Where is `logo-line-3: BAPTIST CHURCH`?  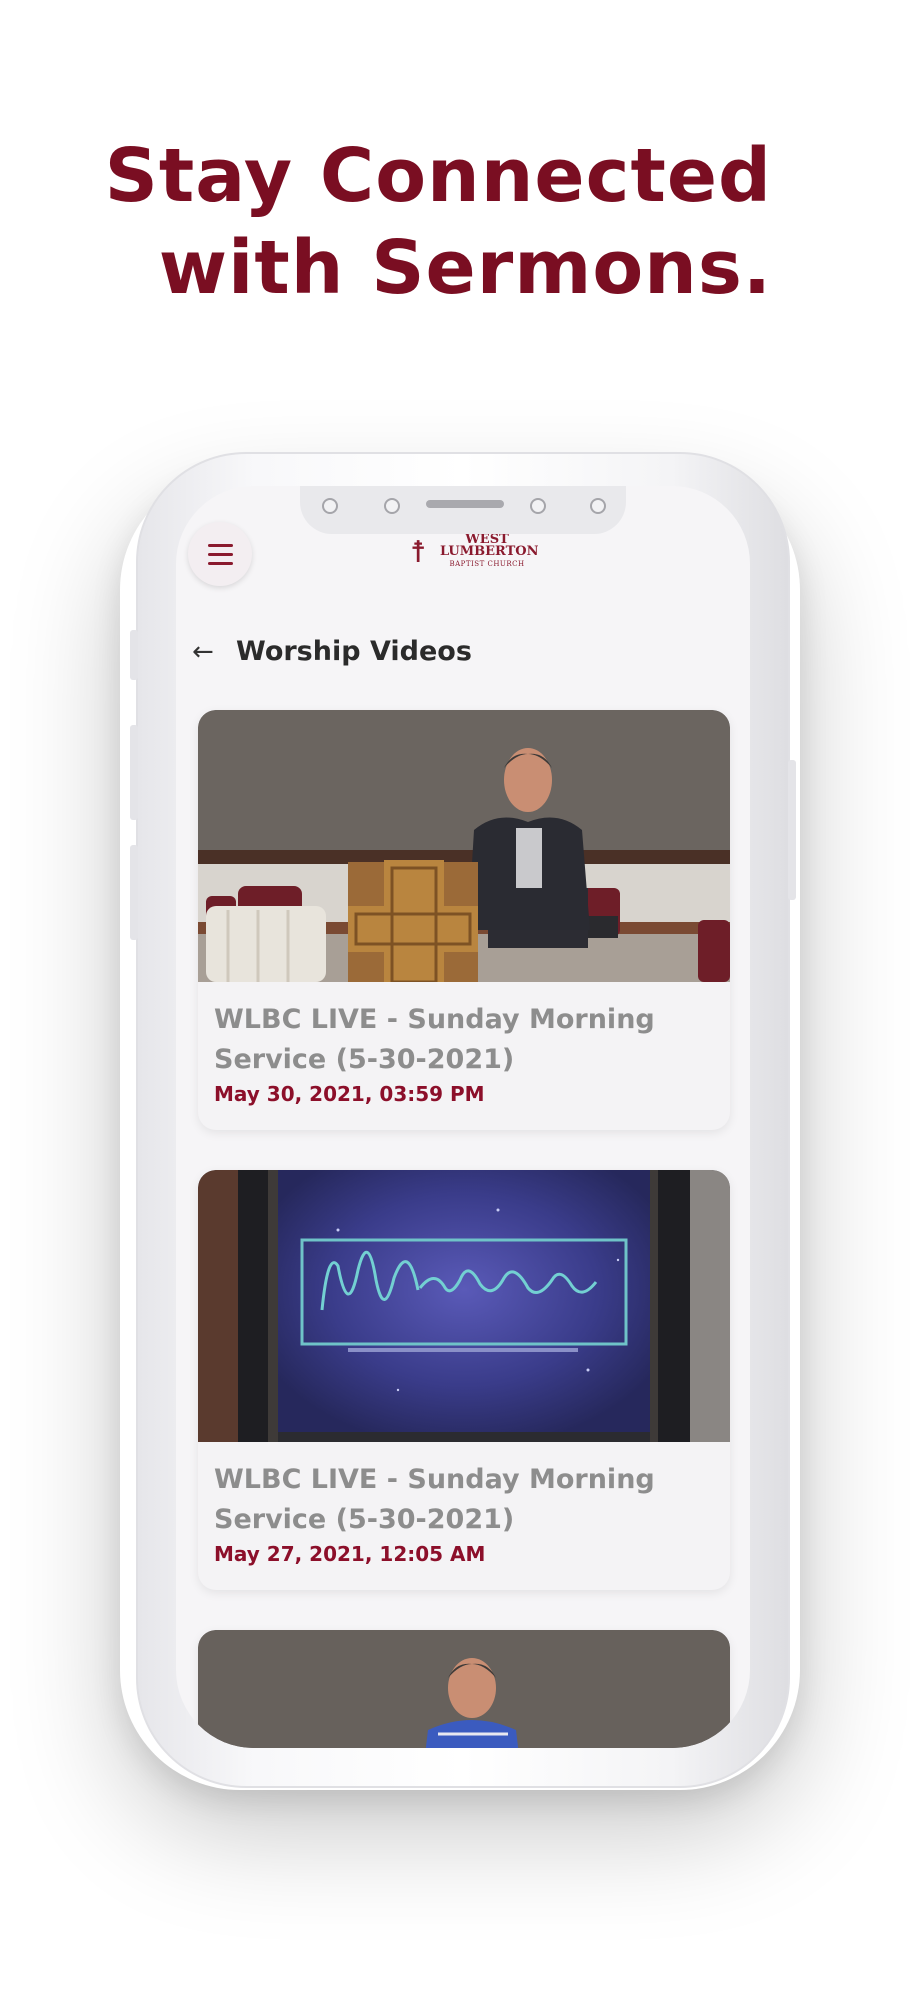
logo-line-3: BAPTIST CHURCH is located at coordinates (487, 564).